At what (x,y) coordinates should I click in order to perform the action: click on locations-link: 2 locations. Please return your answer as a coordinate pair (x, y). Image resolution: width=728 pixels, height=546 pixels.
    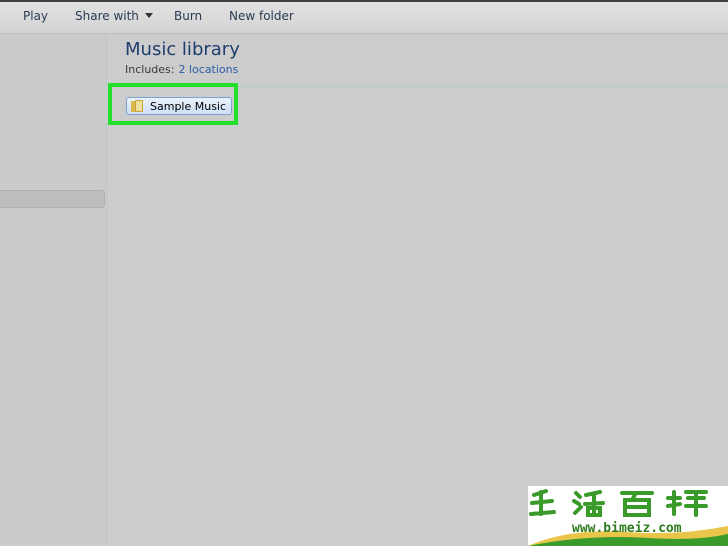
    Looking at the image, I should click on (208, 69).